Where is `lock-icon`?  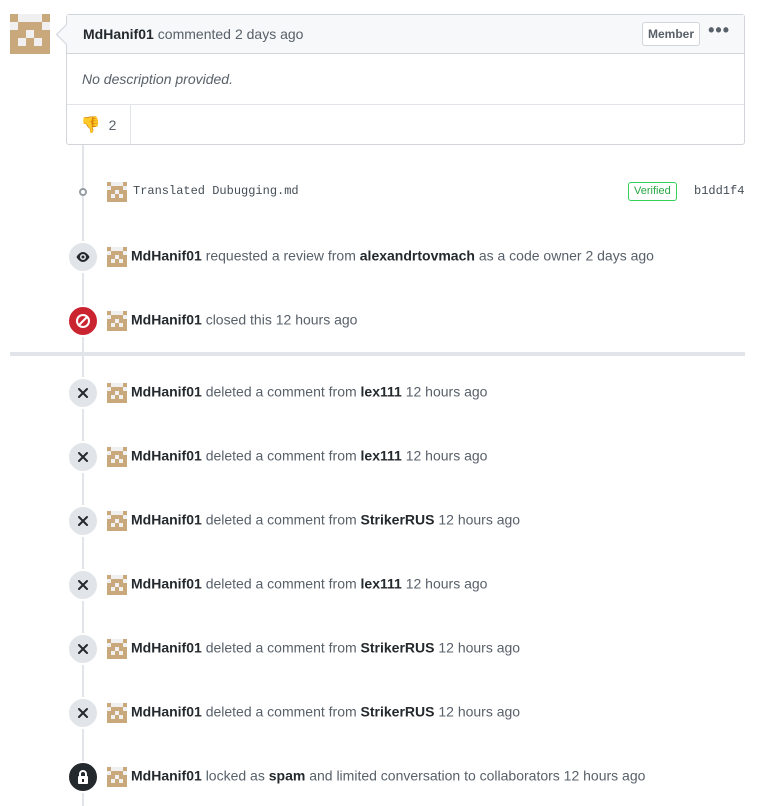 lock-icon is located at coordinates (83, 777).